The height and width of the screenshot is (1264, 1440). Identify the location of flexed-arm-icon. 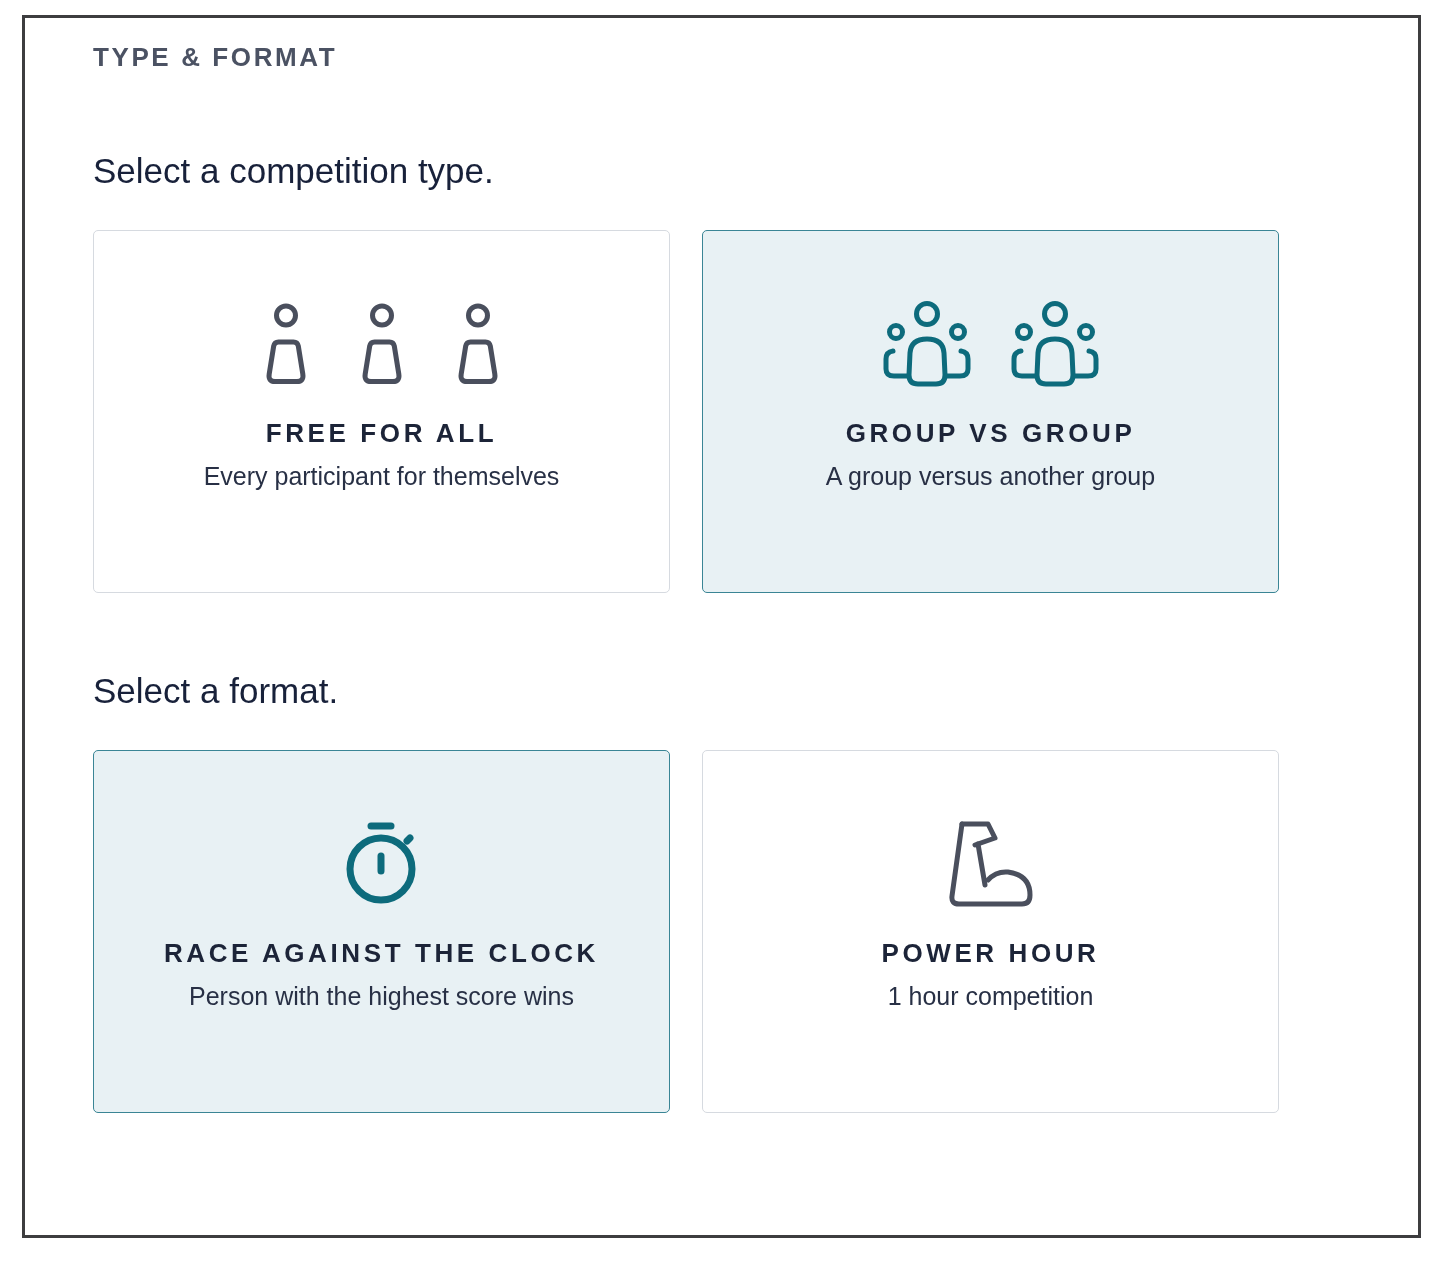
(990, 864).